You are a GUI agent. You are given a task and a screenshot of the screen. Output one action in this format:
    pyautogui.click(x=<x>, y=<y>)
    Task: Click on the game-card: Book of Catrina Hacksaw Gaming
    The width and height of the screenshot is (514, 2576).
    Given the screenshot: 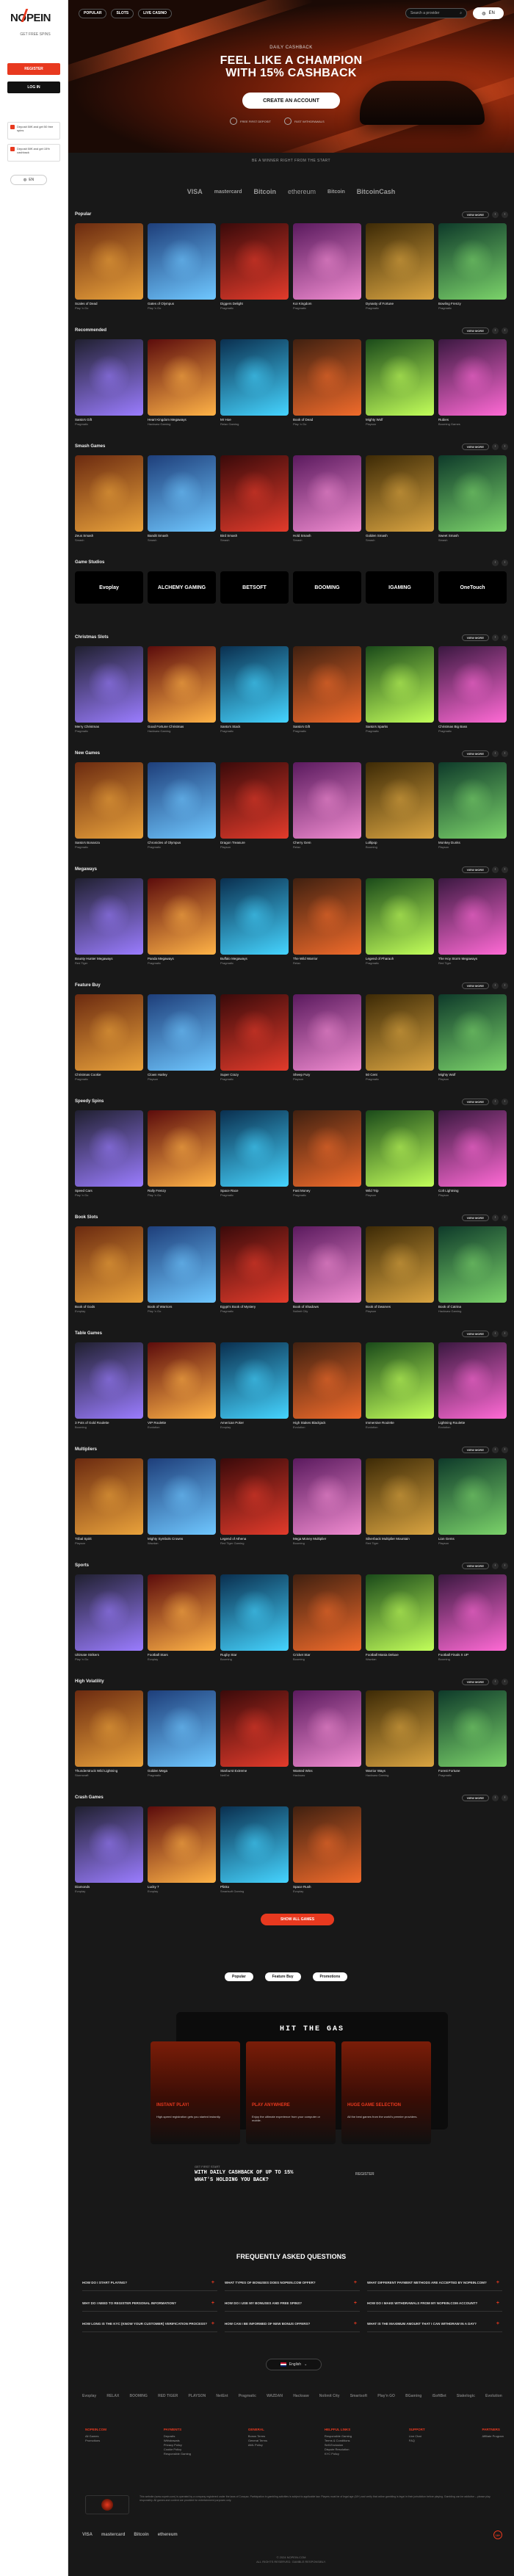 What is the action you would take?
    pyautogui.click(x=472, y=1269)
    